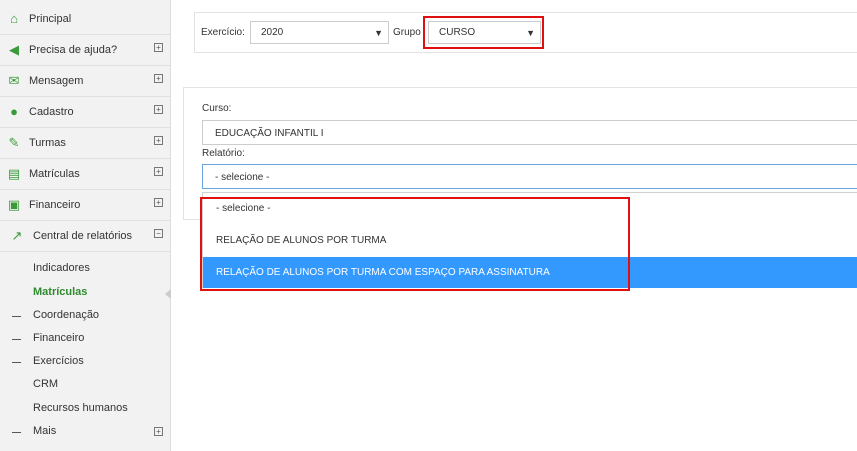  I want to click on collapse-toggle-icon: −, so click(158, 233).